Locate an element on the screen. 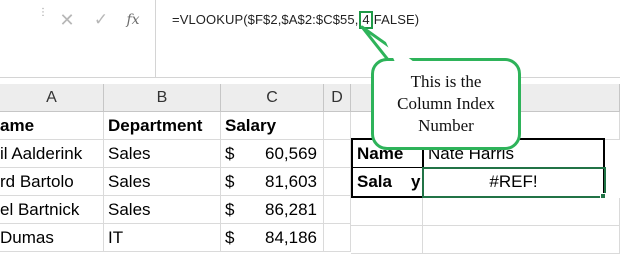  lookup-salary-label: Sala y is located at coordinates (387, 182).